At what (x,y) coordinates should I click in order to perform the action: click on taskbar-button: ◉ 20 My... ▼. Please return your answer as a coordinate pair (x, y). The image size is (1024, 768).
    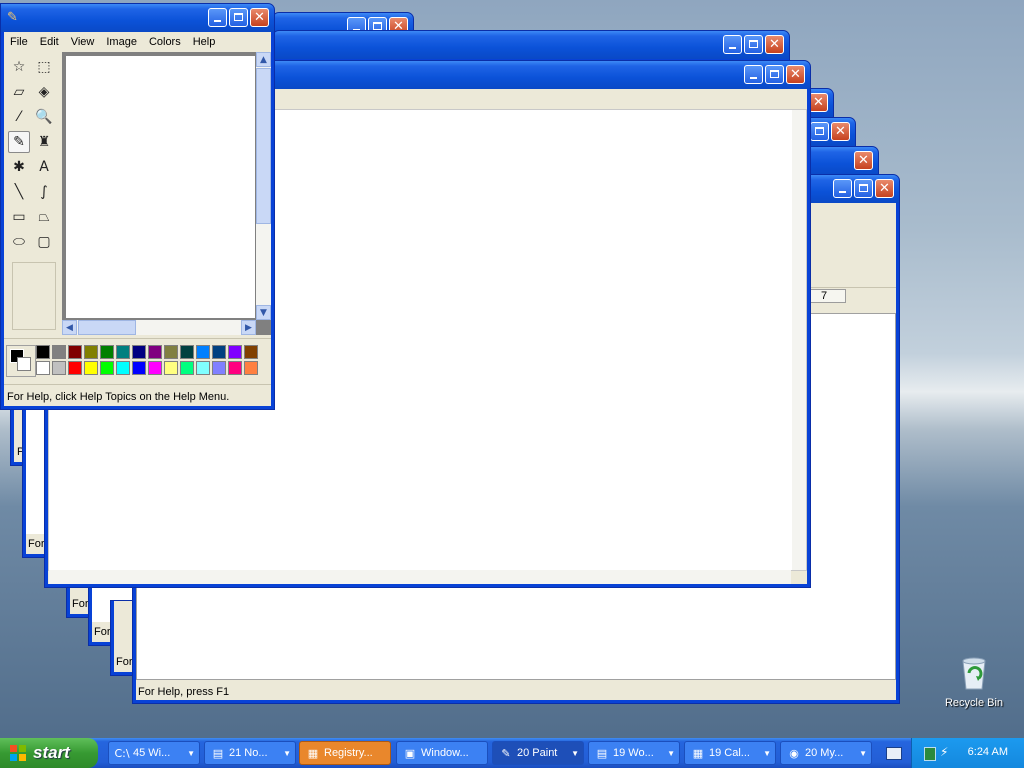
    Looking at the image, I should click on (826, 753).